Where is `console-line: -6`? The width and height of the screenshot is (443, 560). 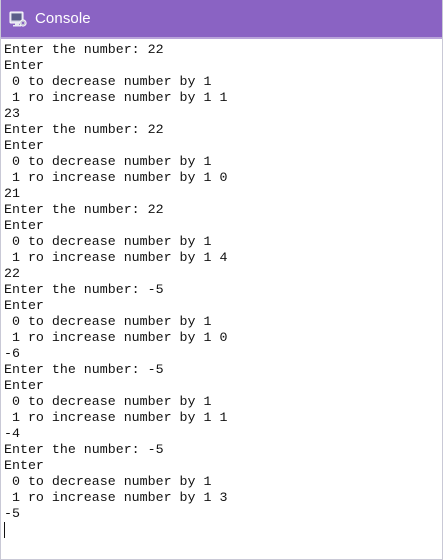 console-line: -6 is located at coordinates (12, 353).